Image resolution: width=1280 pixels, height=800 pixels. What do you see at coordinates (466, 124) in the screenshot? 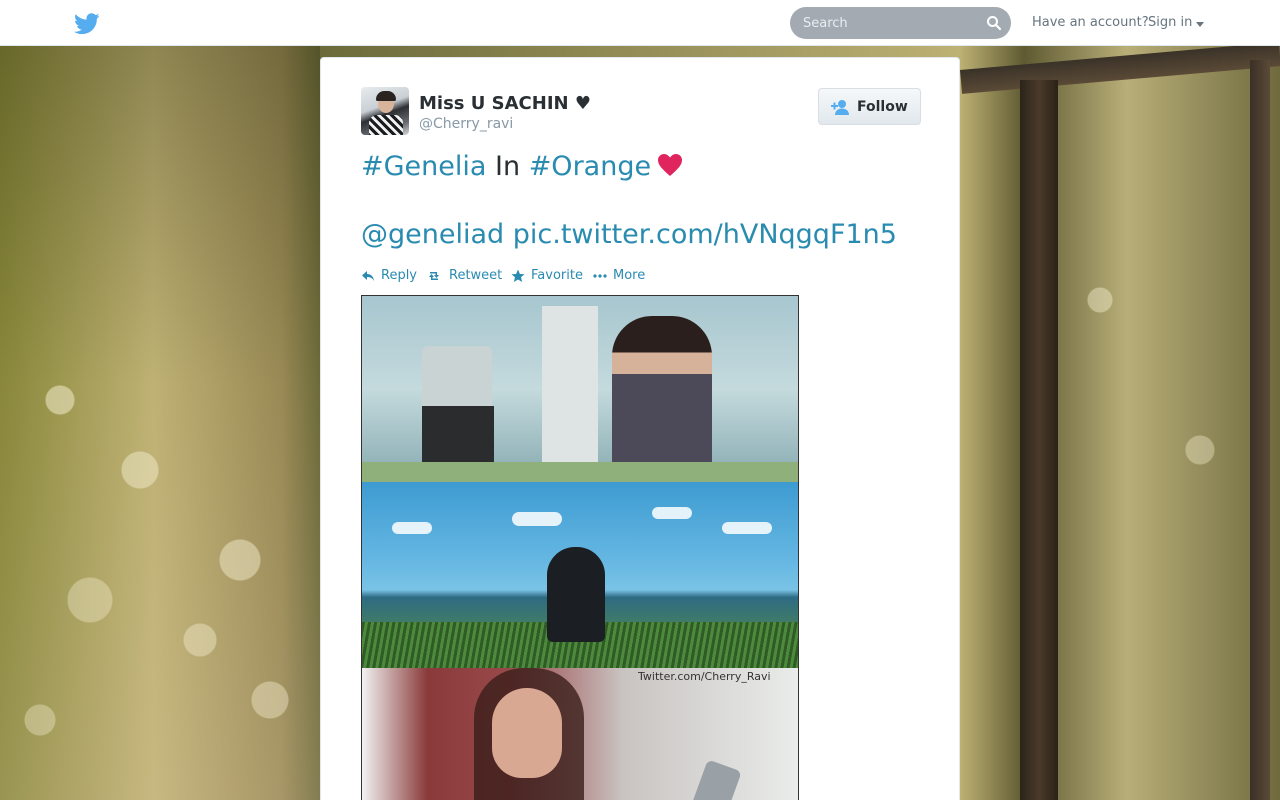
I see `user-handle: @Cherry_ravi` at bounding box center [466, 124].